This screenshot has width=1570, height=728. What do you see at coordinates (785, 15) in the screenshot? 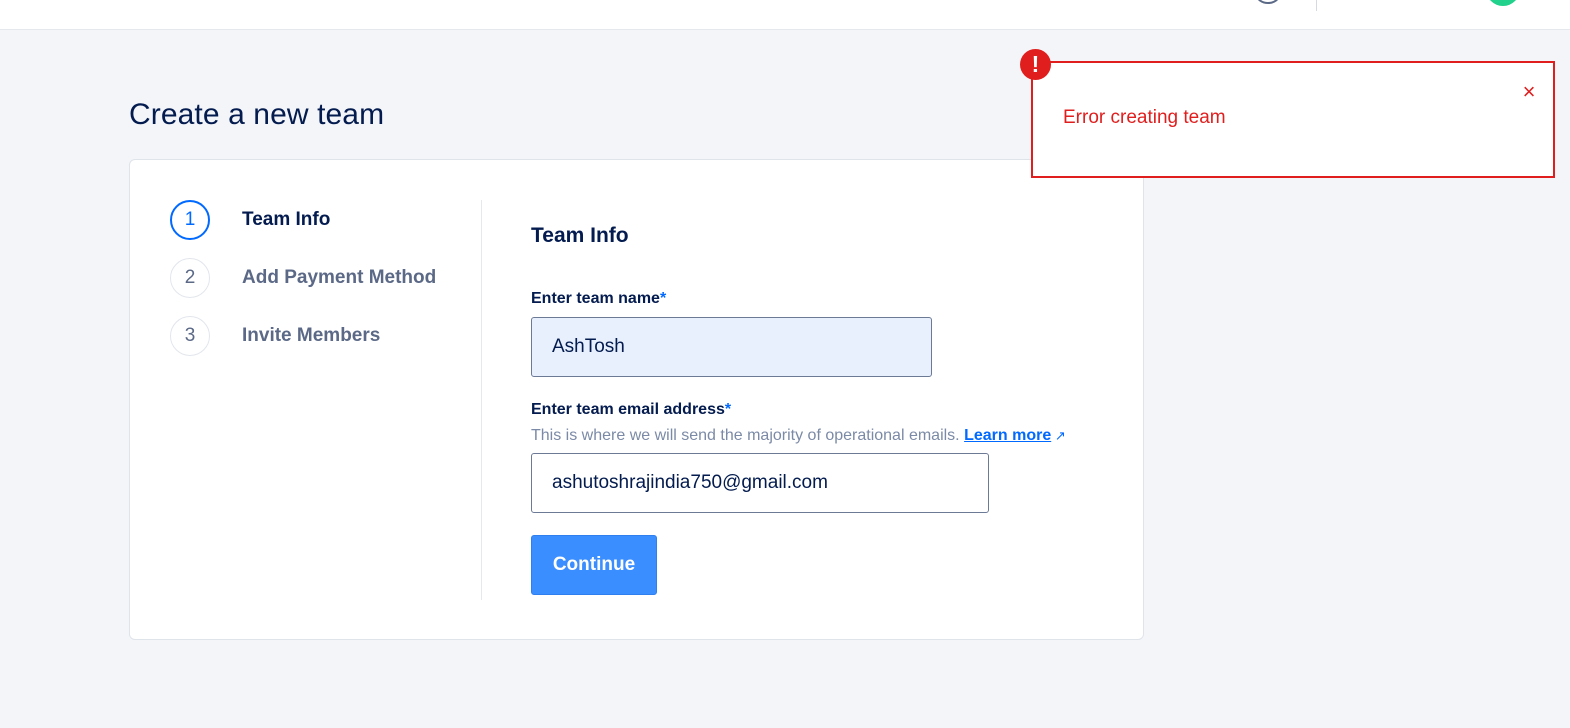
I see `top-navigation-bar` at bounding box center [785, 15].